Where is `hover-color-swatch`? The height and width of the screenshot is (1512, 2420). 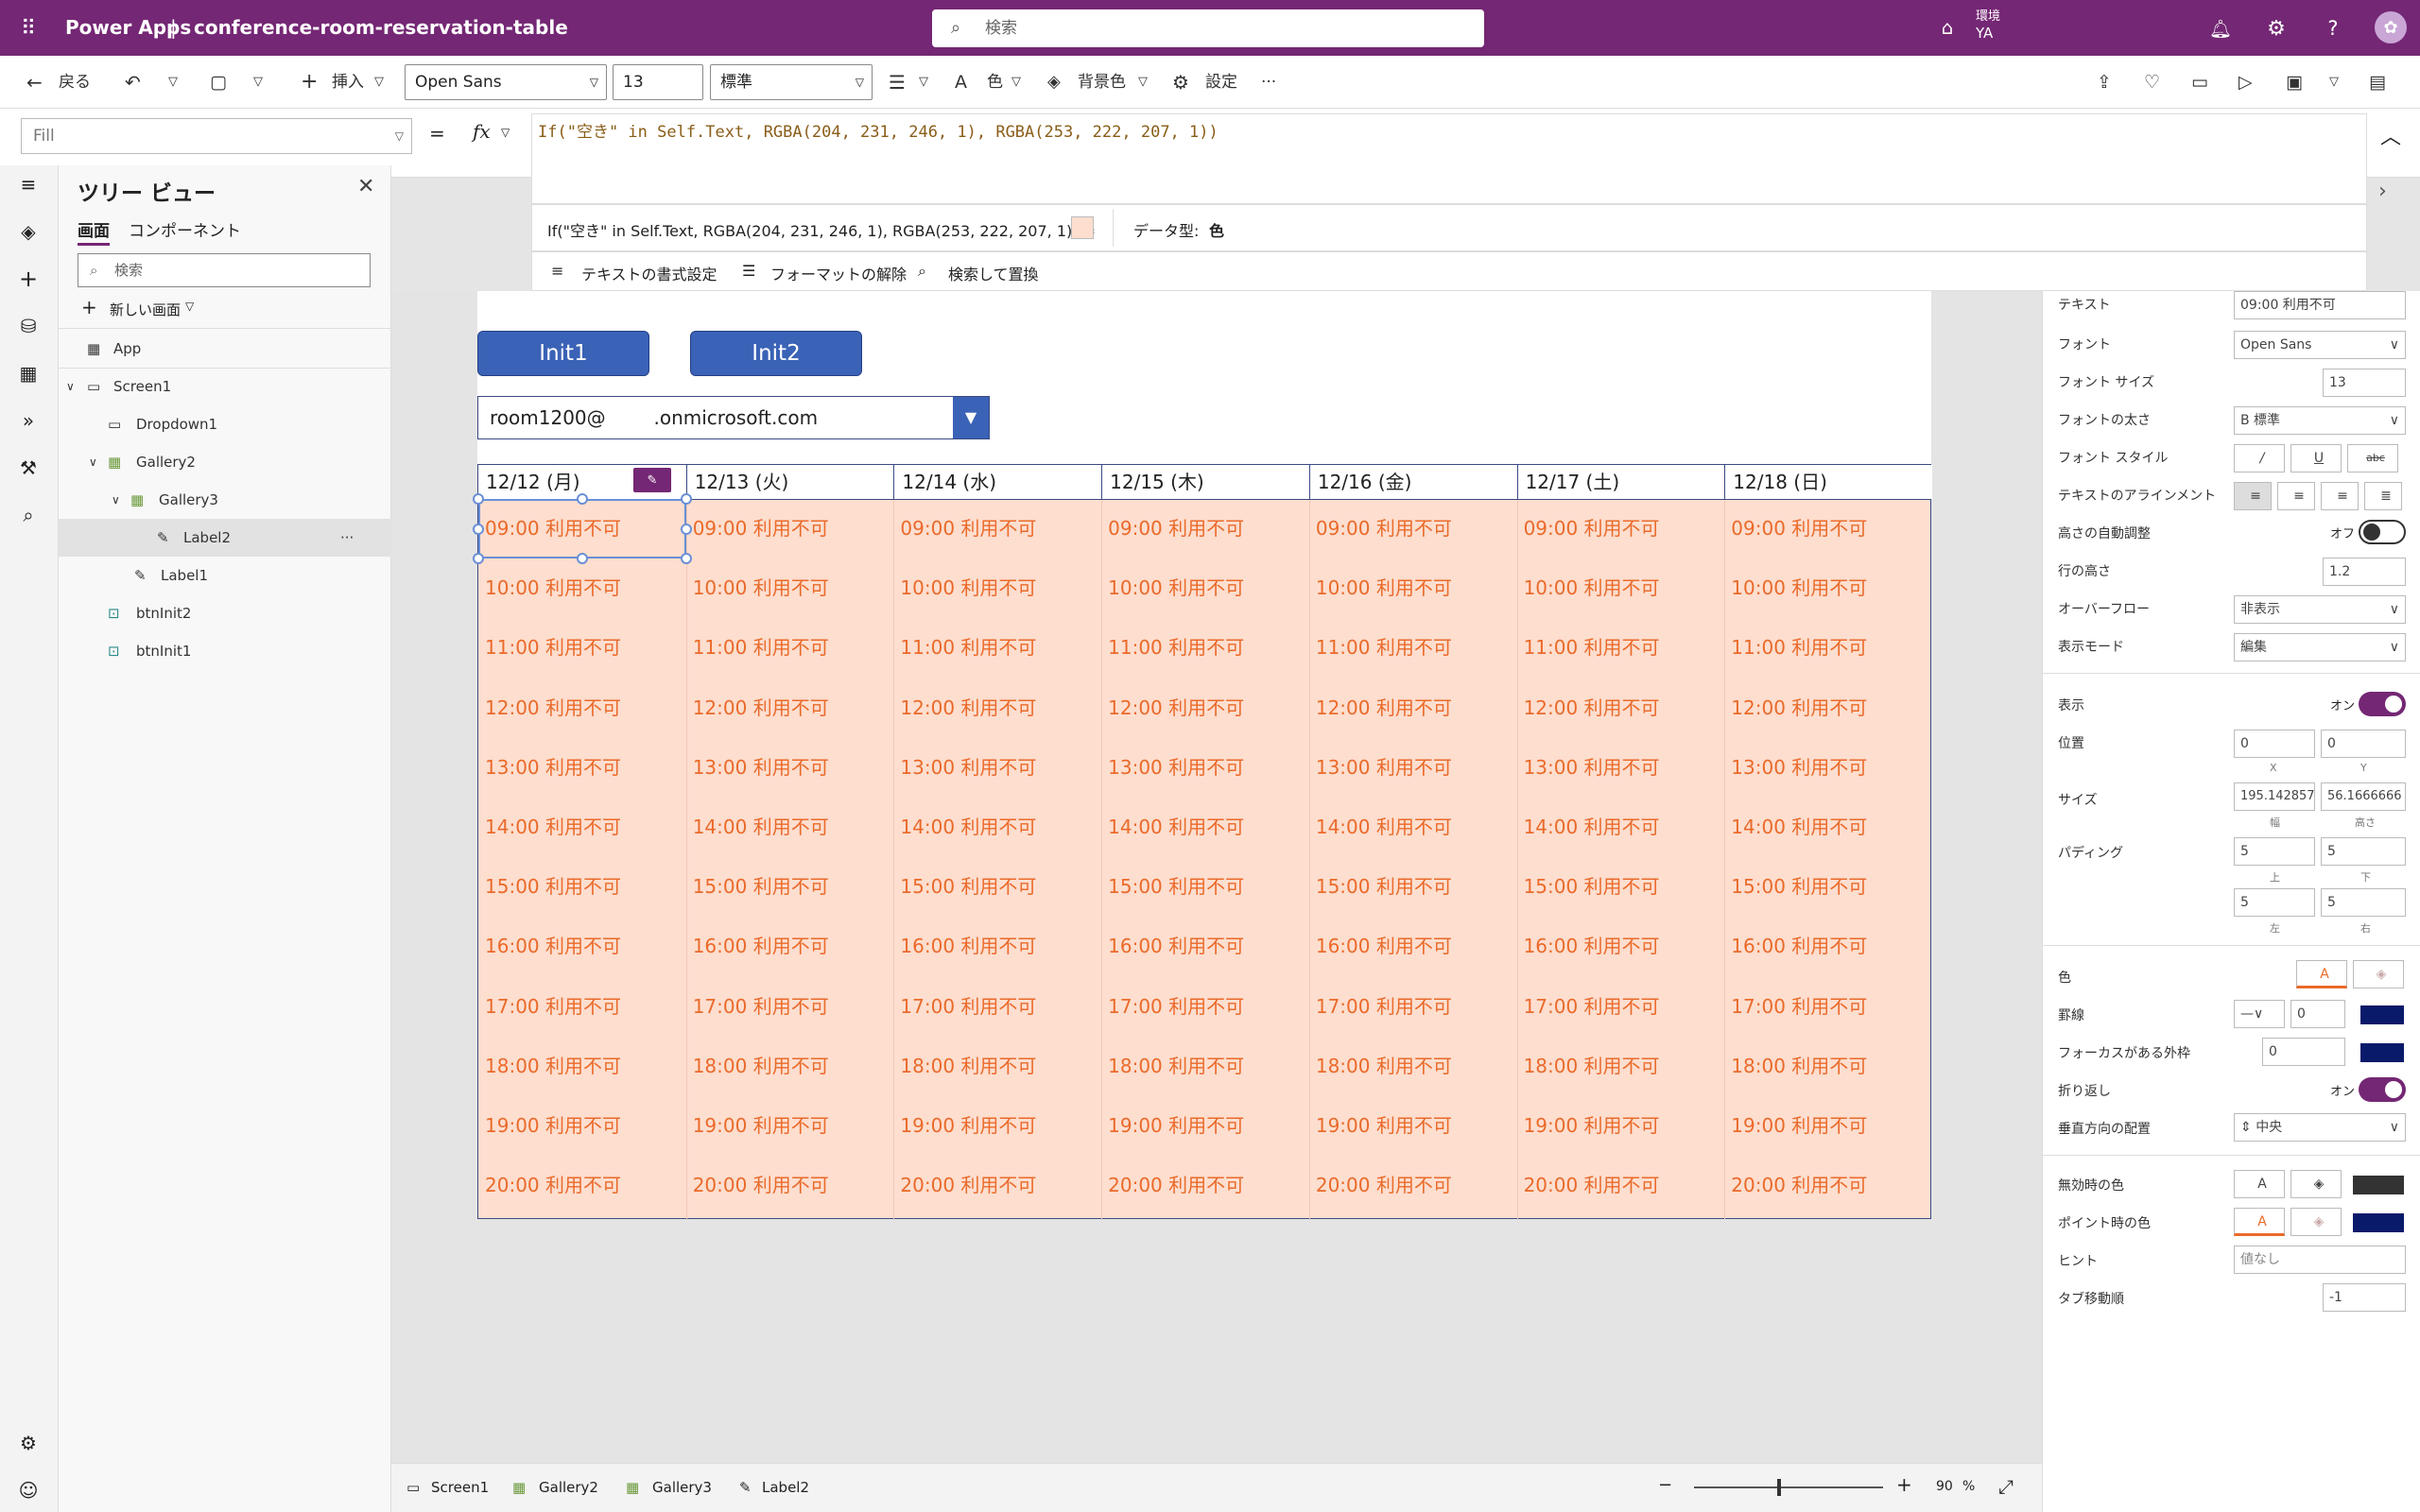 hover-color-swatch is located at coordinates (2378, 1222).